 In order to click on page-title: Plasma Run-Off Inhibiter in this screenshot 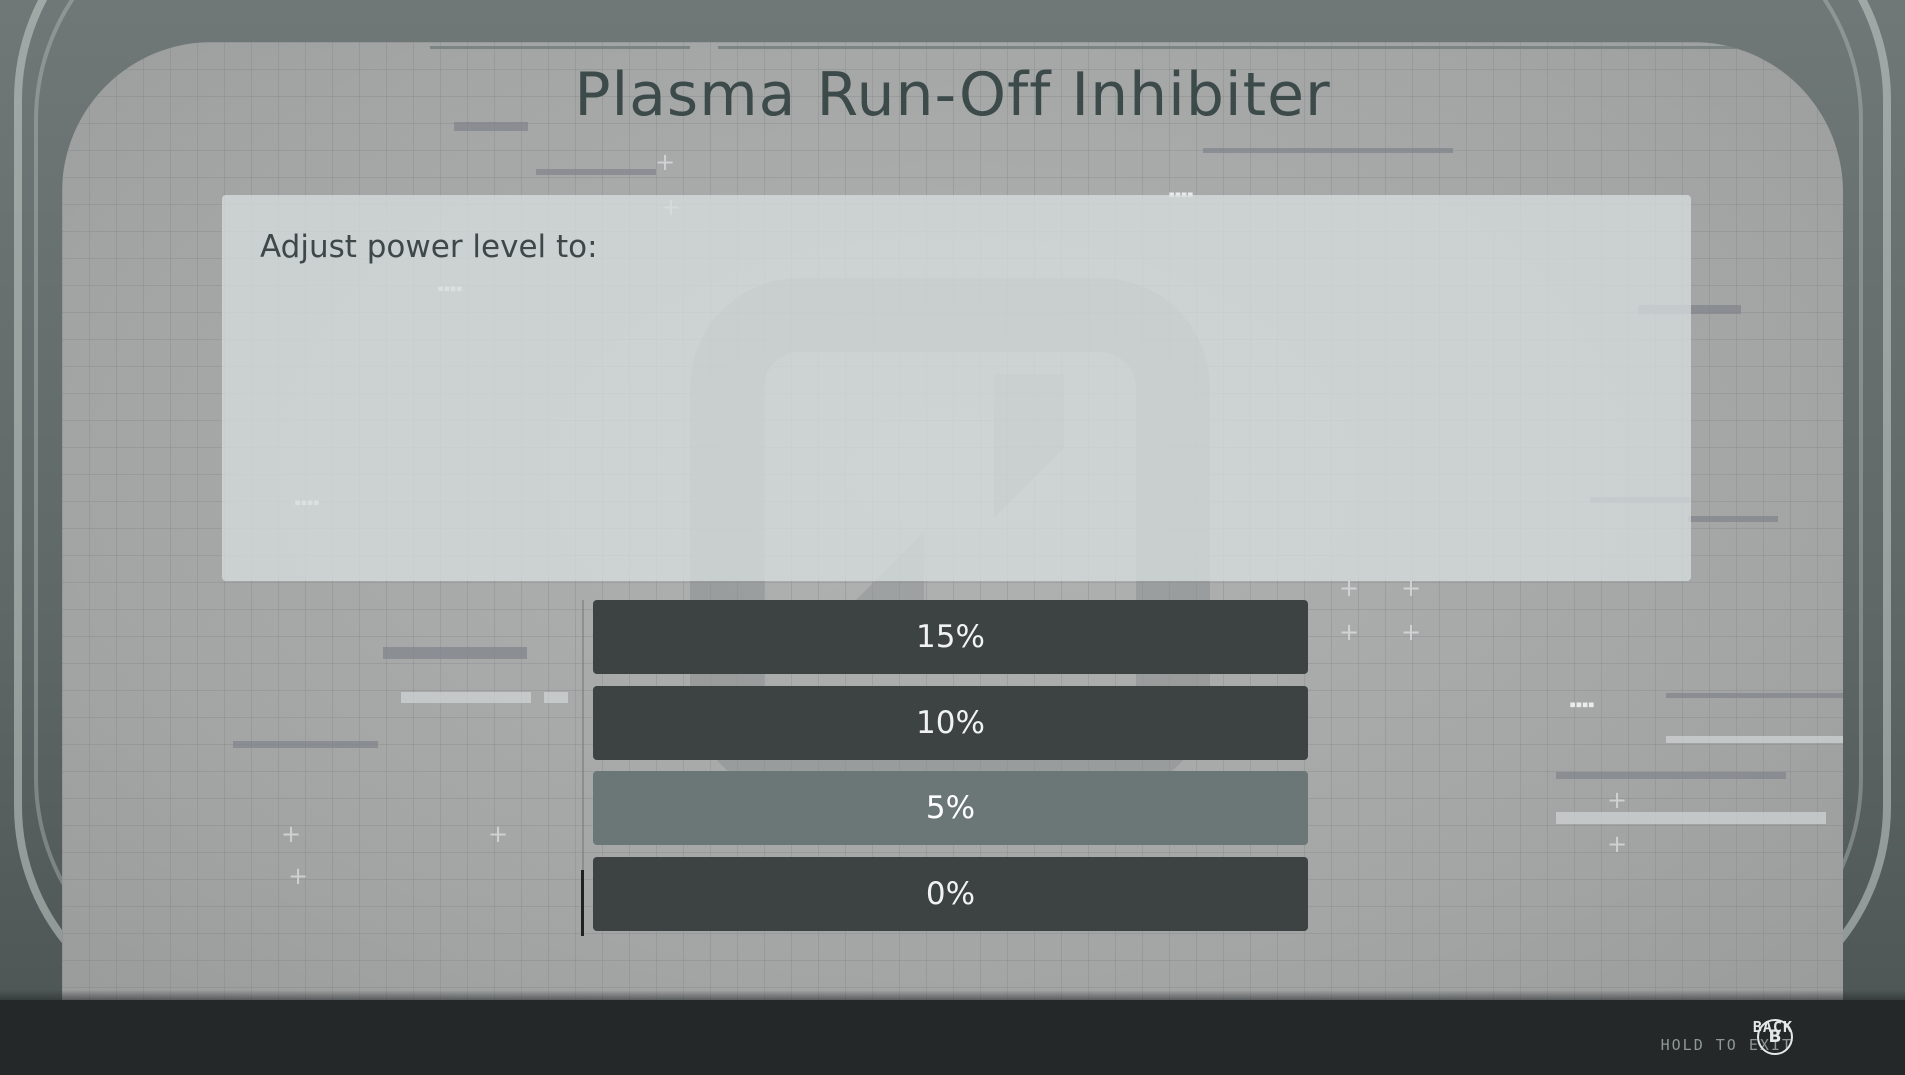, I will do `click(952, 95)`.